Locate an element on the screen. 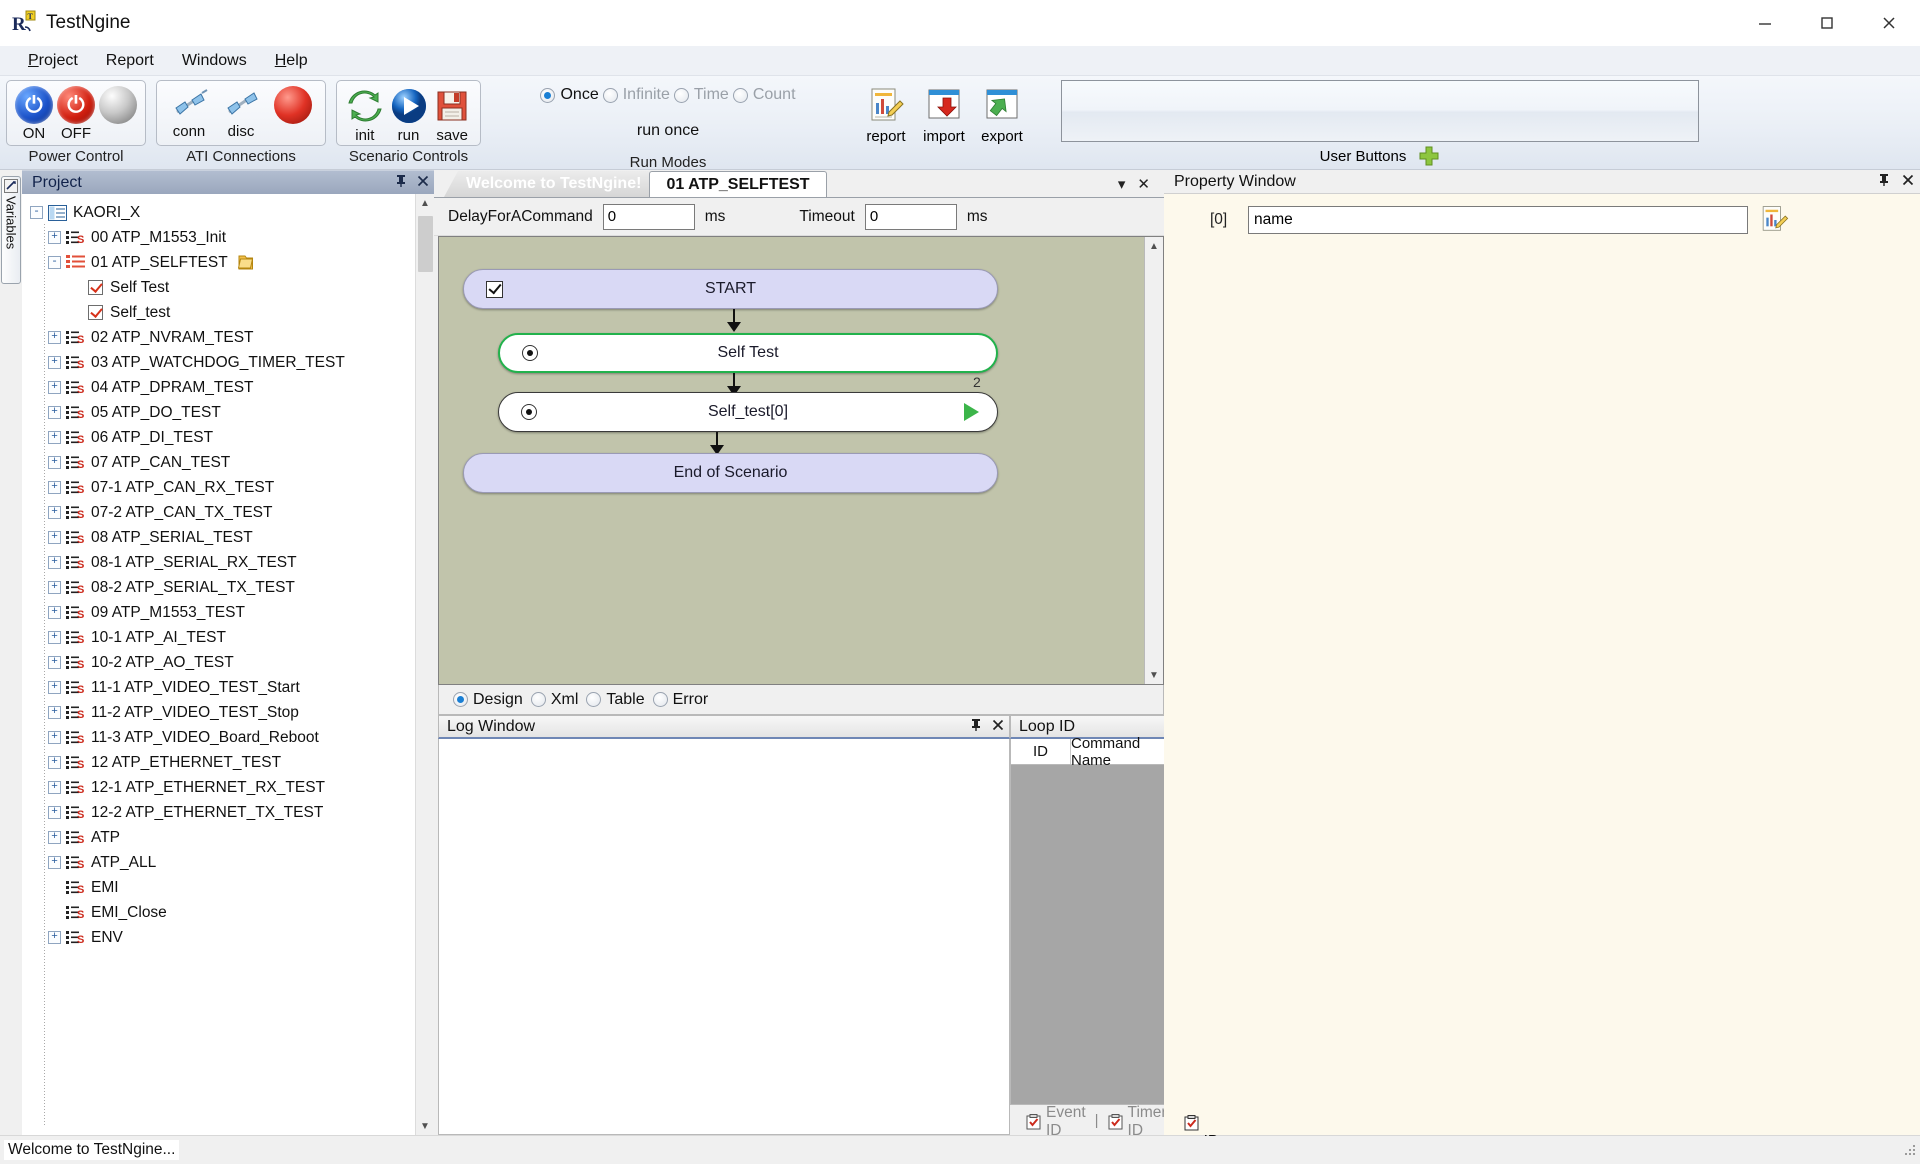 The height and width of the screenshot is (1164, 1920). tree-item: + S 08-1 ATP_SERIAL_RX_TEST is located at coordinates (231, 562).